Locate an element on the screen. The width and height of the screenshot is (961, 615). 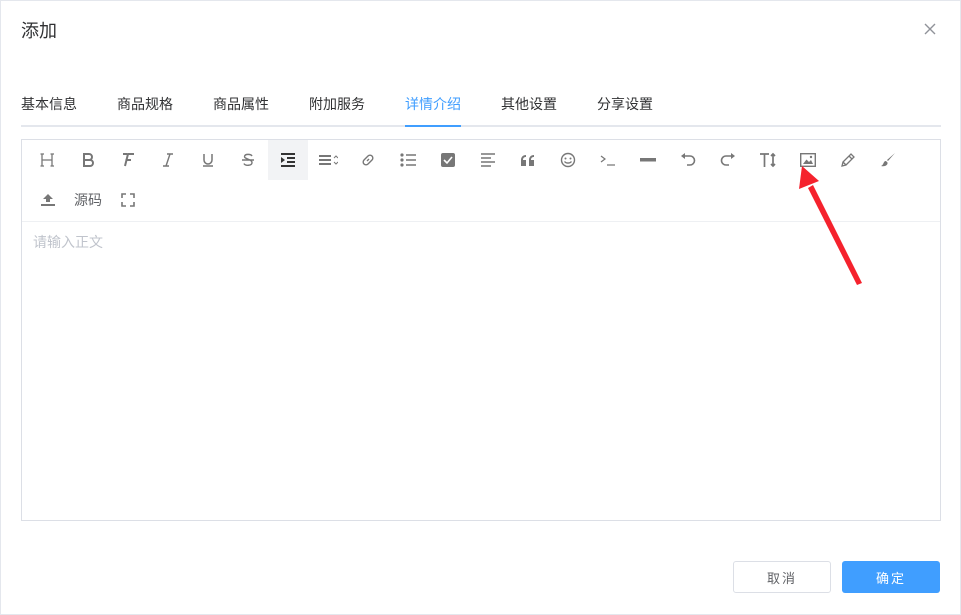
heading-icon is located at coordinates (48, 160).